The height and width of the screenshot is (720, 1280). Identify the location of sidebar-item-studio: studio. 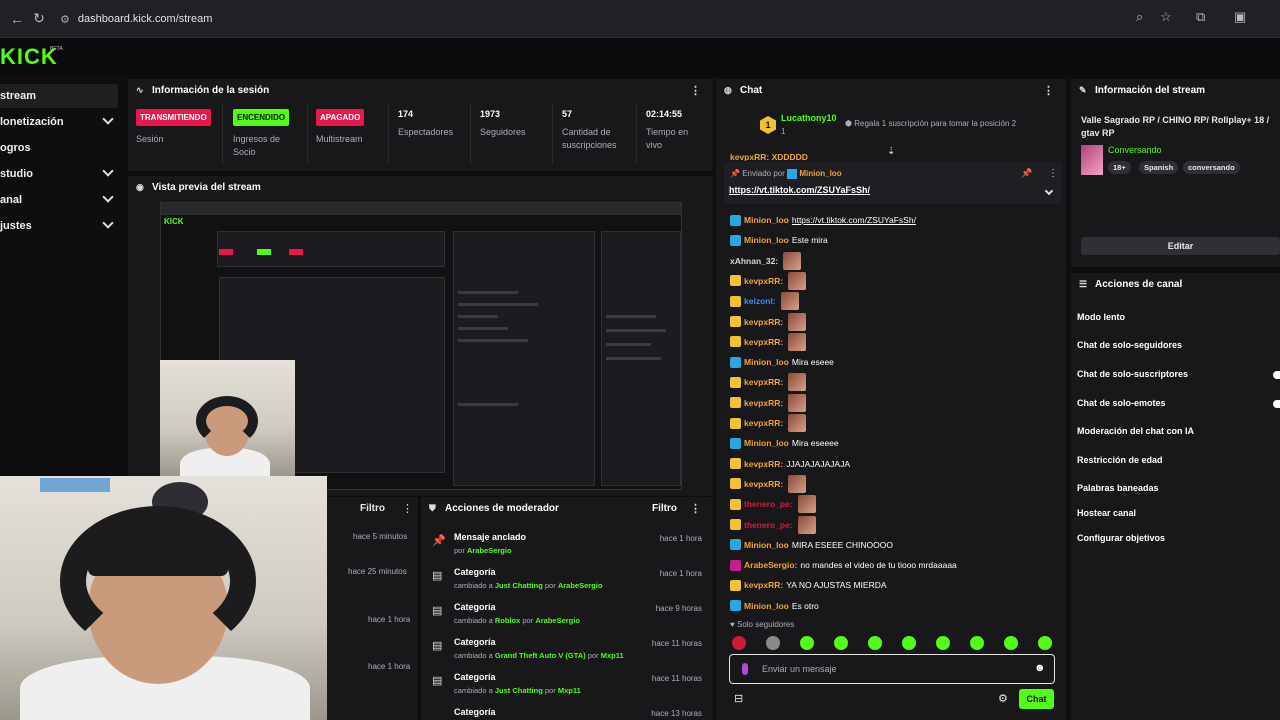
(59, 174).